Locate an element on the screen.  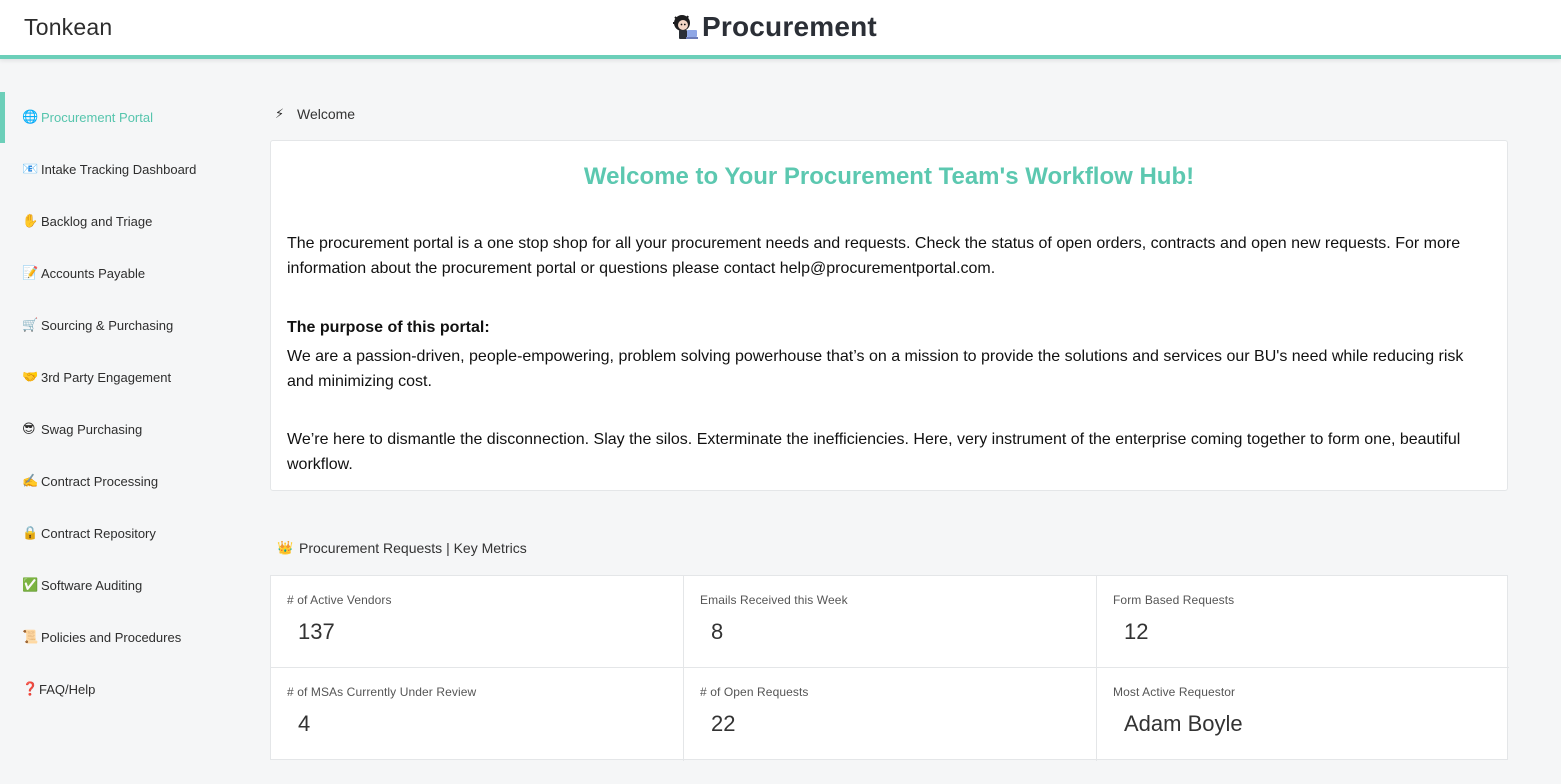
metric-value: 8 is located at coordinates (717, 631).